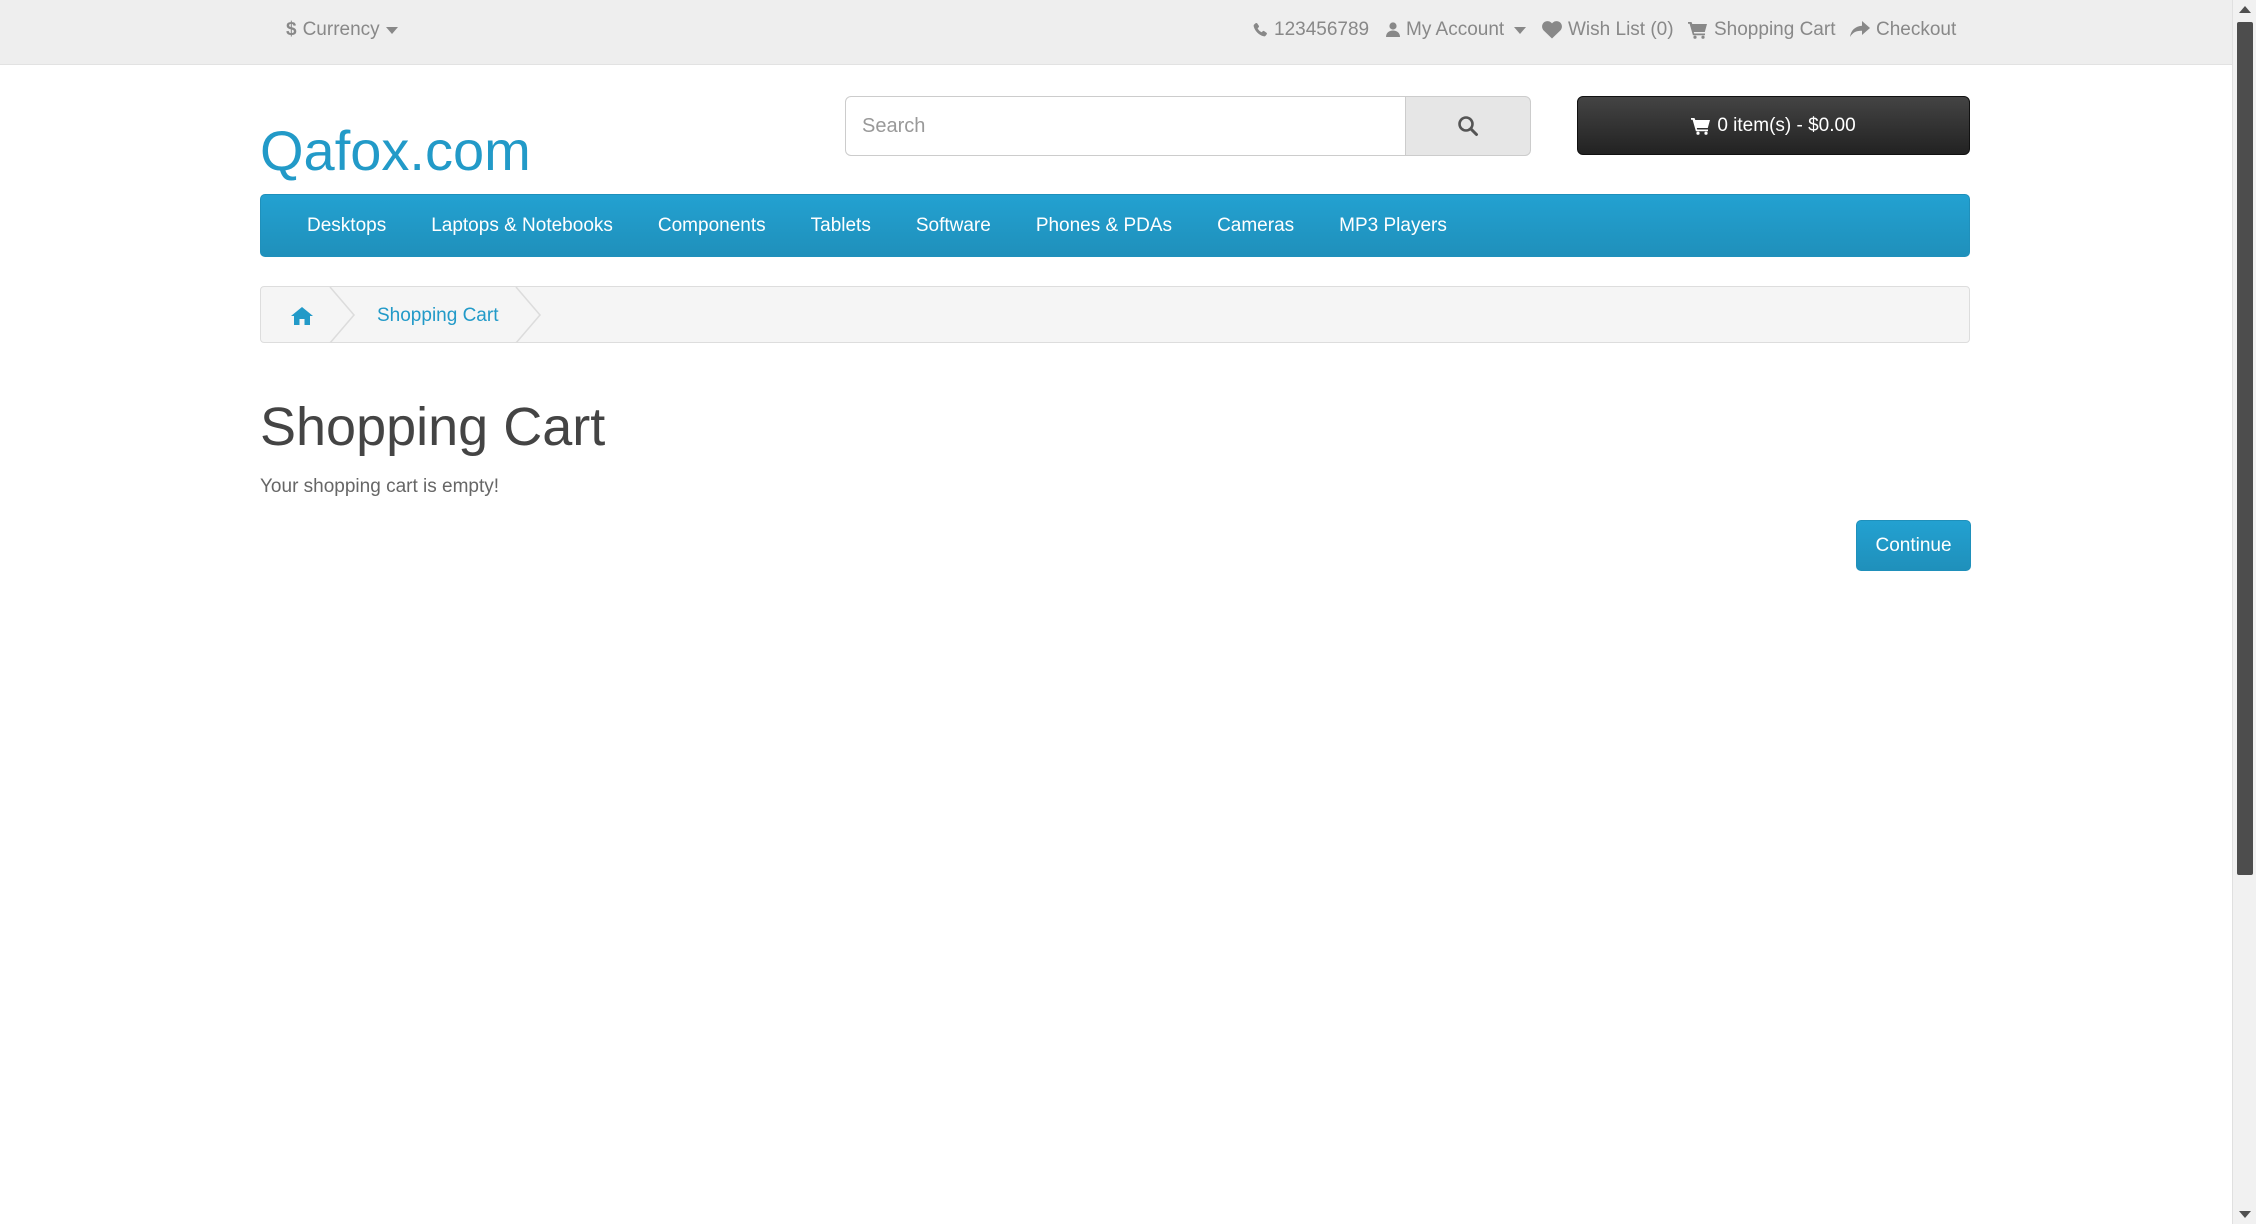  I want to click on breadcrumb: Shopping Cart, so click(1115, 314).